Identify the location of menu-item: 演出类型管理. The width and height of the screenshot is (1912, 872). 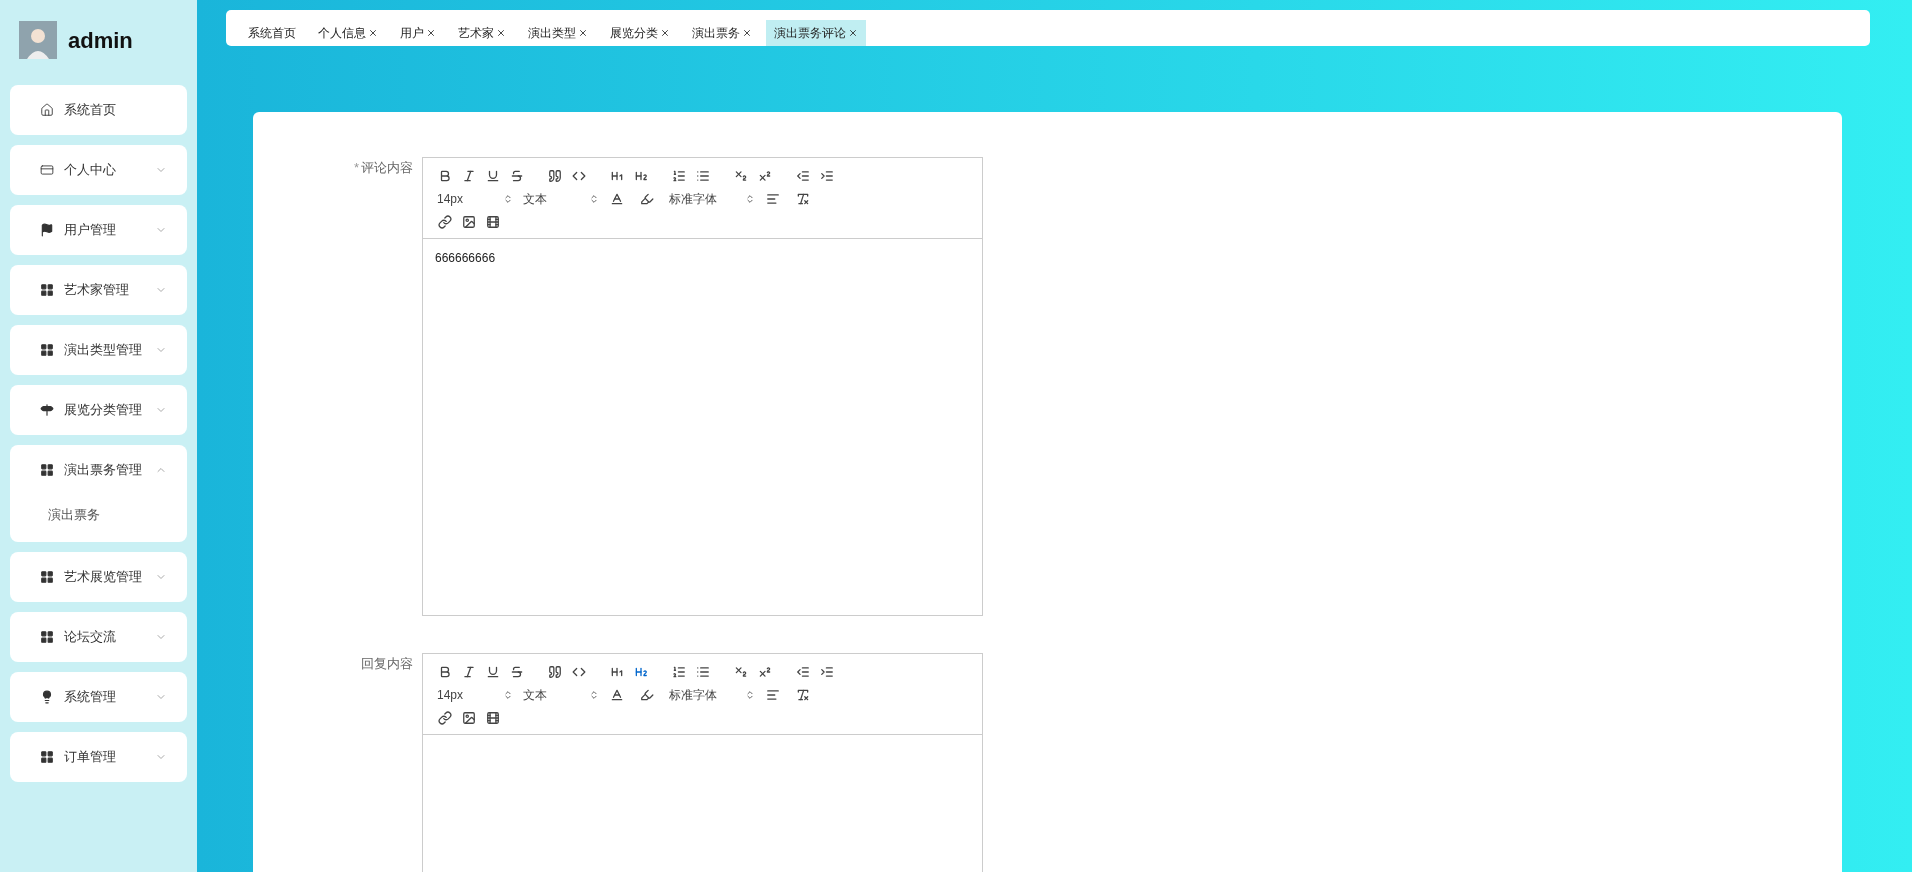
(98, 350).